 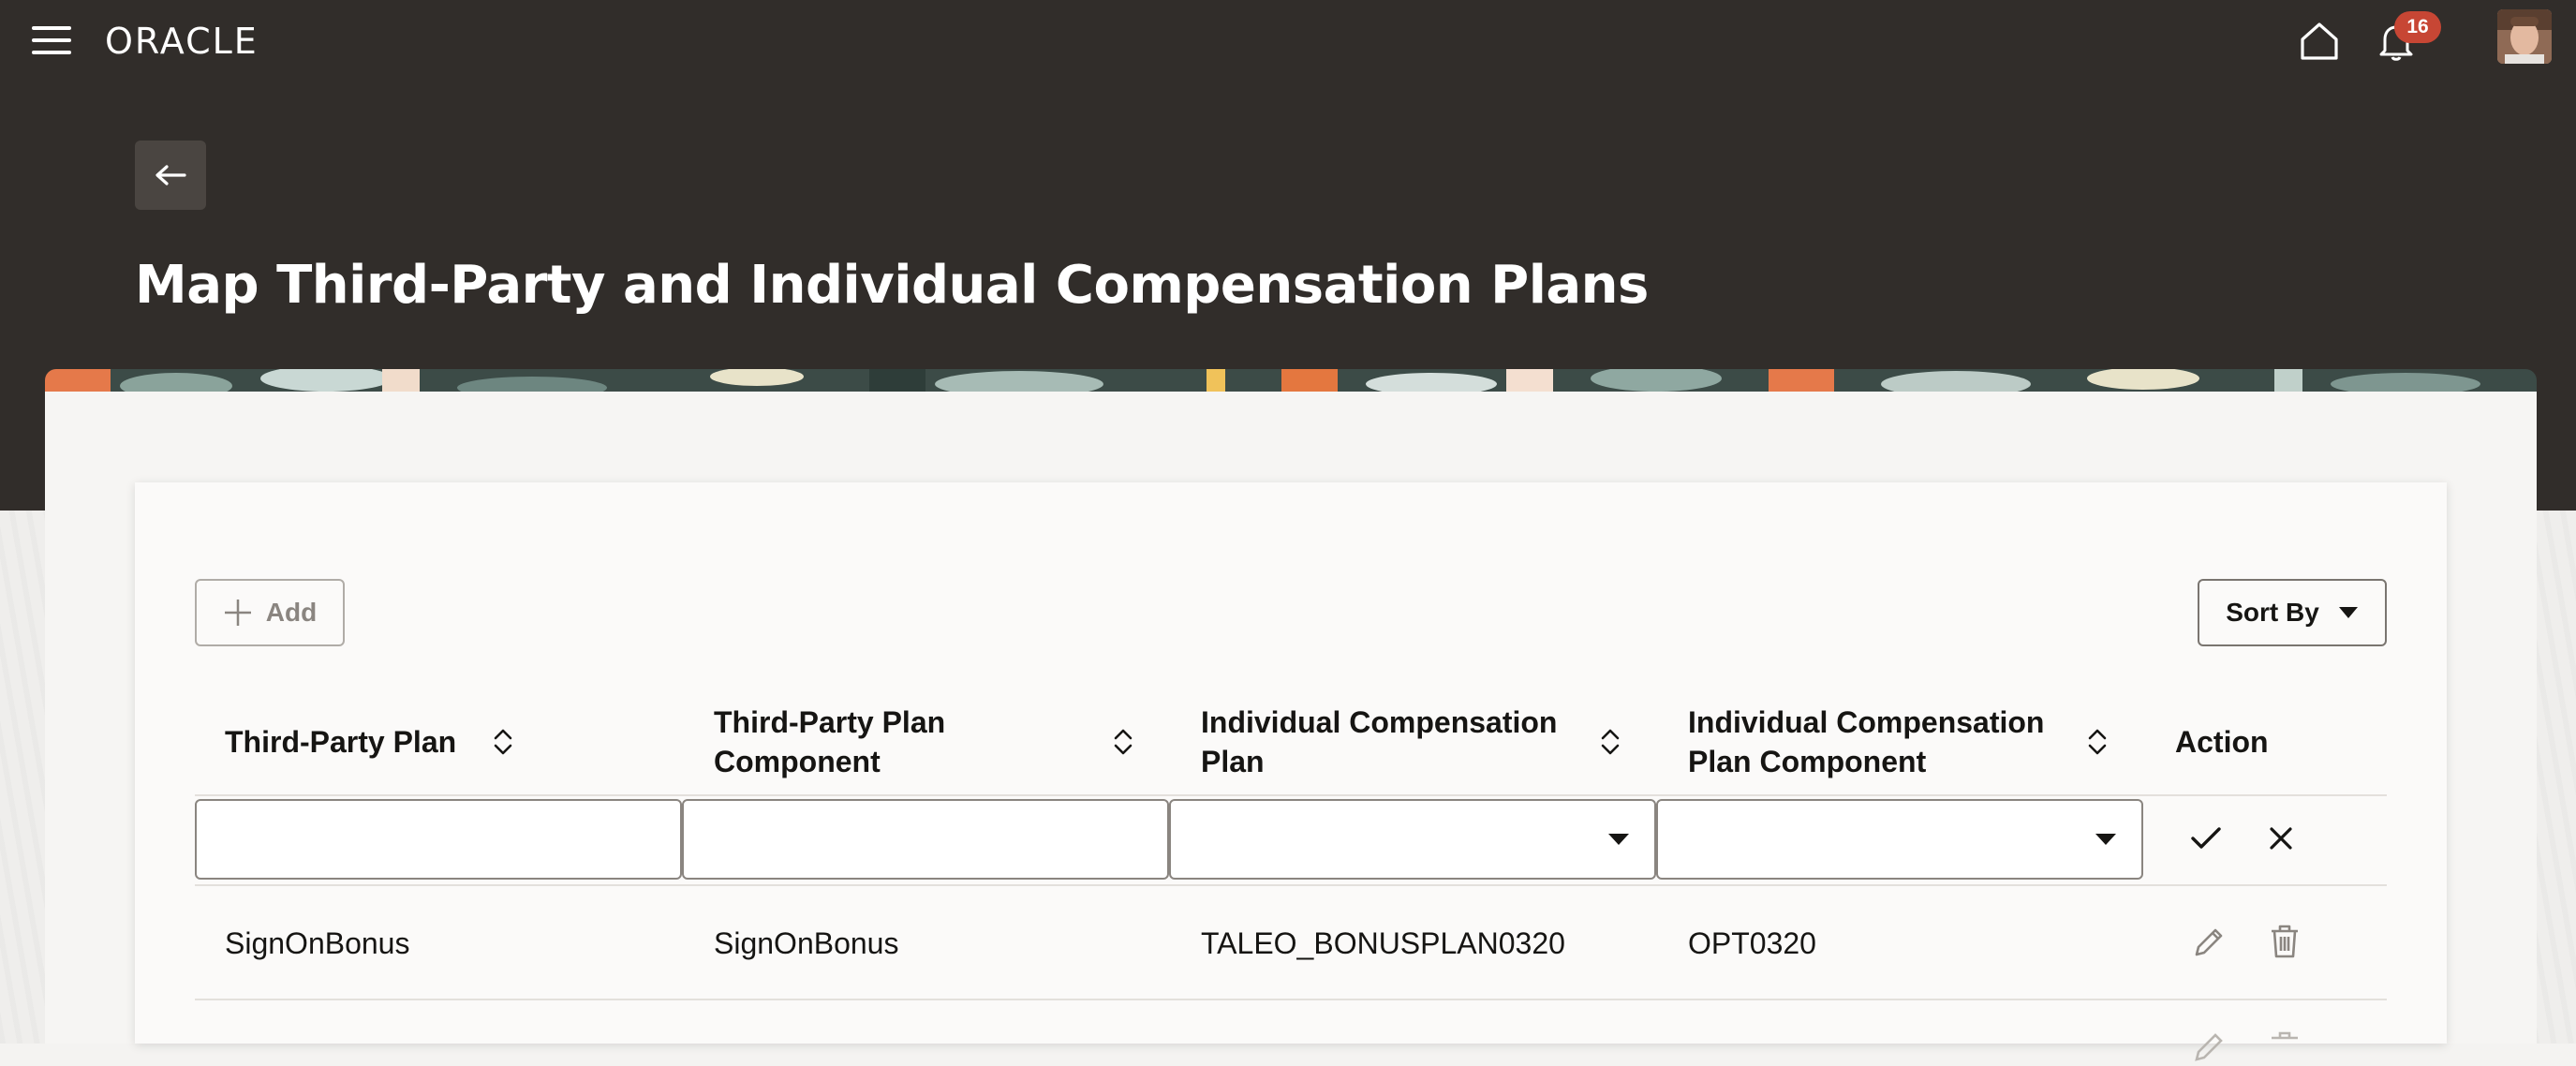 What do you see at coordinates (238, 613) in the screenshot?
I see `plus-icon` at bounding box center [238, 613].